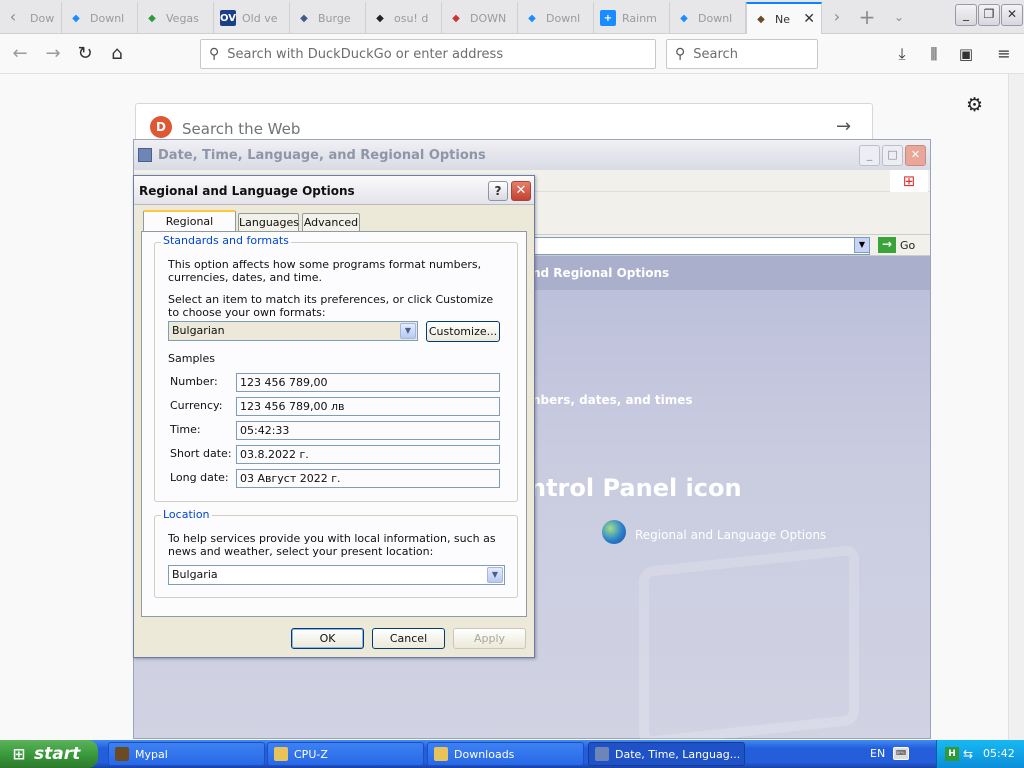 This screenshot has width=1024, height=768. Describe the element at coordinates (189, 228) in the screenshot. I see `tab-regional-options: Regional Options` at that location.